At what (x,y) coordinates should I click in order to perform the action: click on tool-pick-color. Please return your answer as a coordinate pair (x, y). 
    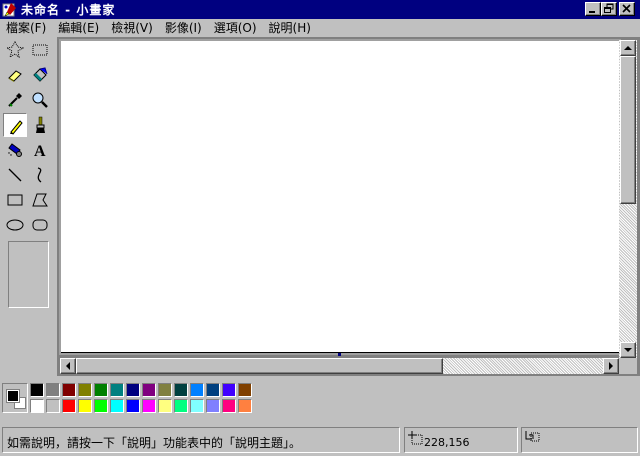
    Looking at the image, I should click on (15, 100).